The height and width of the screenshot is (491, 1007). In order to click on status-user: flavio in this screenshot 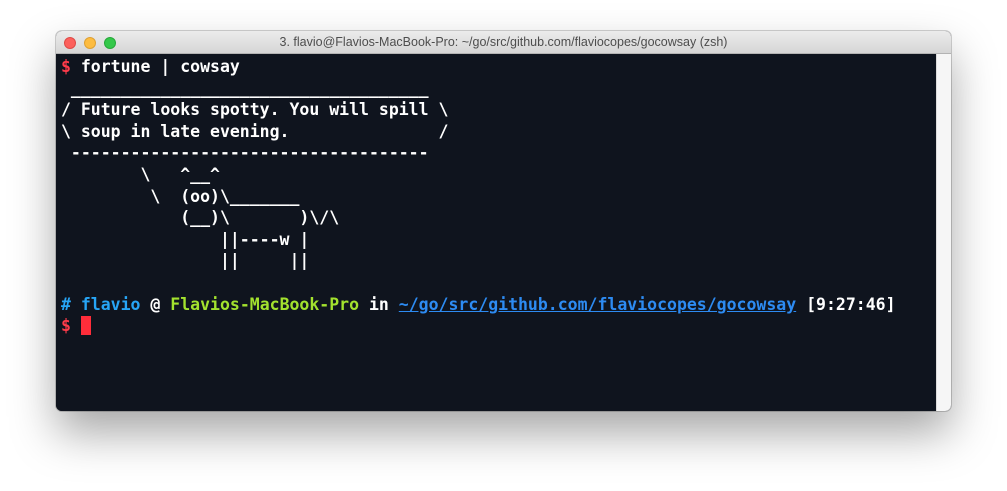, I will do `click(110, 304)`.